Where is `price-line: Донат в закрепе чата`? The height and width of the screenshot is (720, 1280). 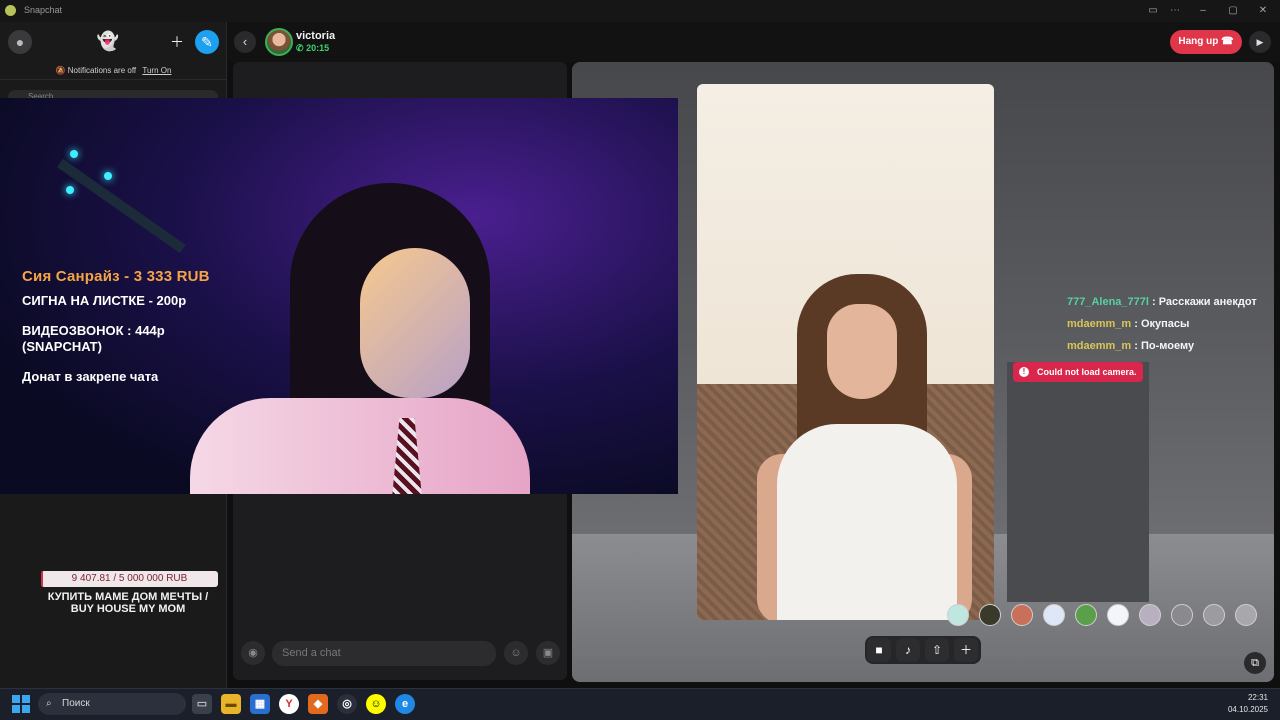
price-line: Донат в закрепе чата is located at coordinates (90, 376).